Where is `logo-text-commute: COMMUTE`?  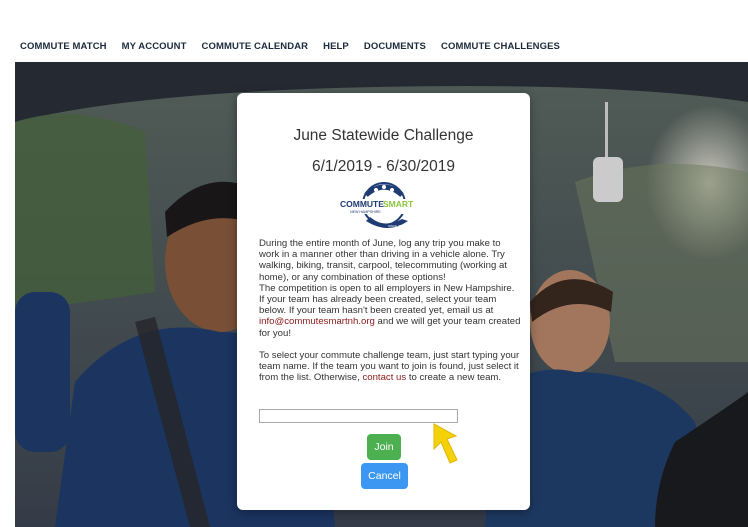 logo-text-commute: COMMUTE is located at coordinates (362, 204).